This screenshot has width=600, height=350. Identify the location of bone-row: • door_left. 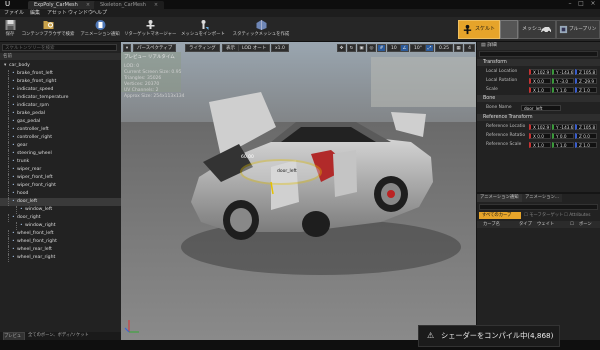
(60, 202).